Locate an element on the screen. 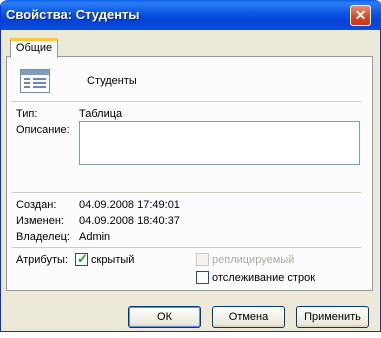 The image size is (381, 338). created-value: 04.09.2008 17:49:01 is located at coordinates (129, 205).